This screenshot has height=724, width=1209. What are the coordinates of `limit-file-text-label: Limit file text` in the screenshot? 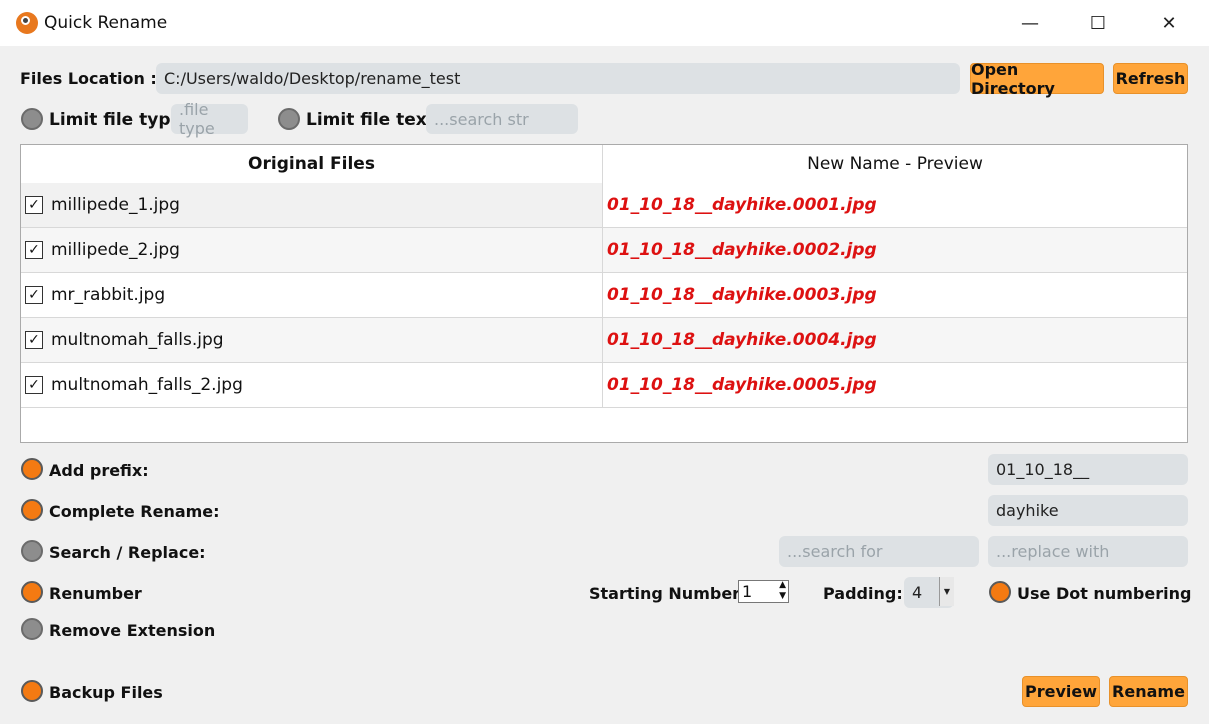 It's located at (370, 120).